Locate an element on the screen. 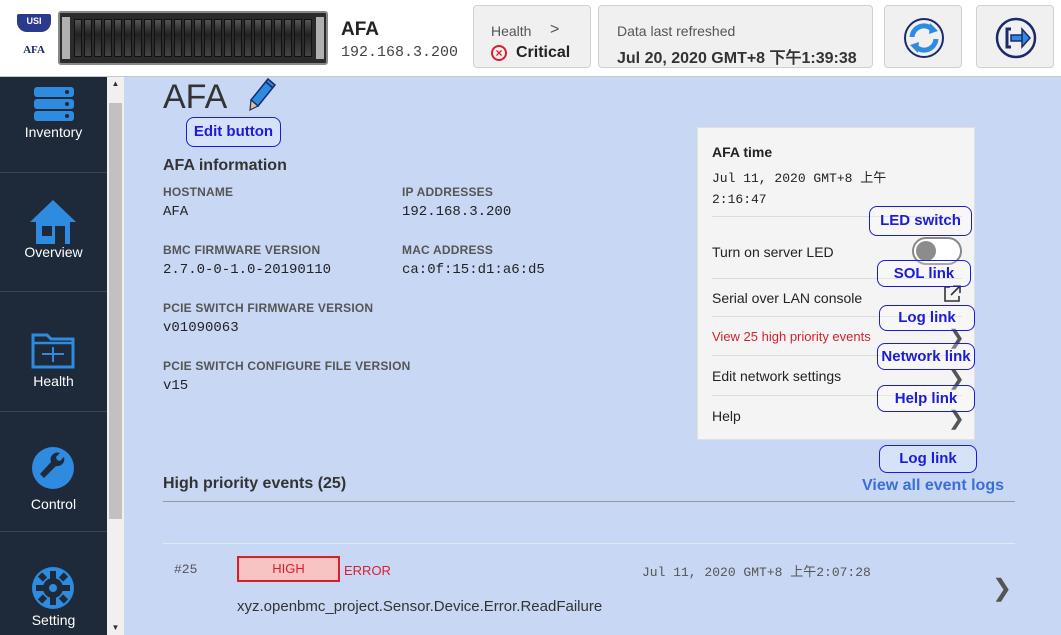 Image resolution: width=1061 pixels, height=635 pixels. page-title: AFA is located at coordinates (195, 97).